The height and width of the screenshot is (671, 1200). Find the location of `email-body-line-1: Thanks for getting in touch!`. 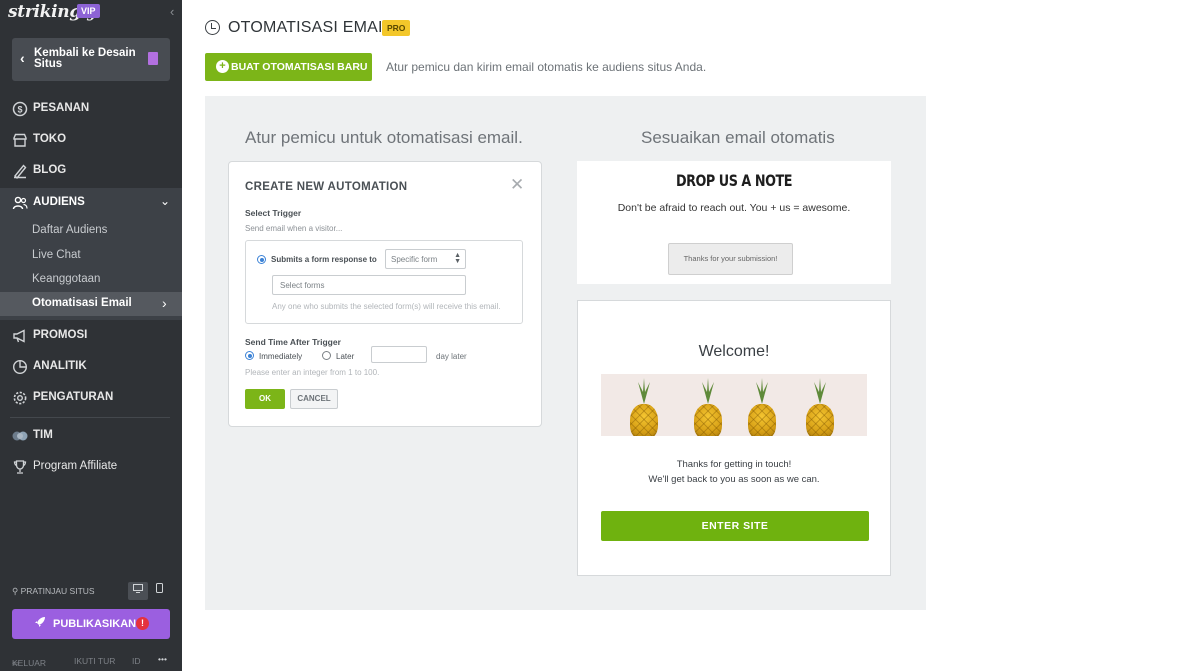

email-body-line-1: Thanks for getting in touch! is located at coordinates (734, 464).